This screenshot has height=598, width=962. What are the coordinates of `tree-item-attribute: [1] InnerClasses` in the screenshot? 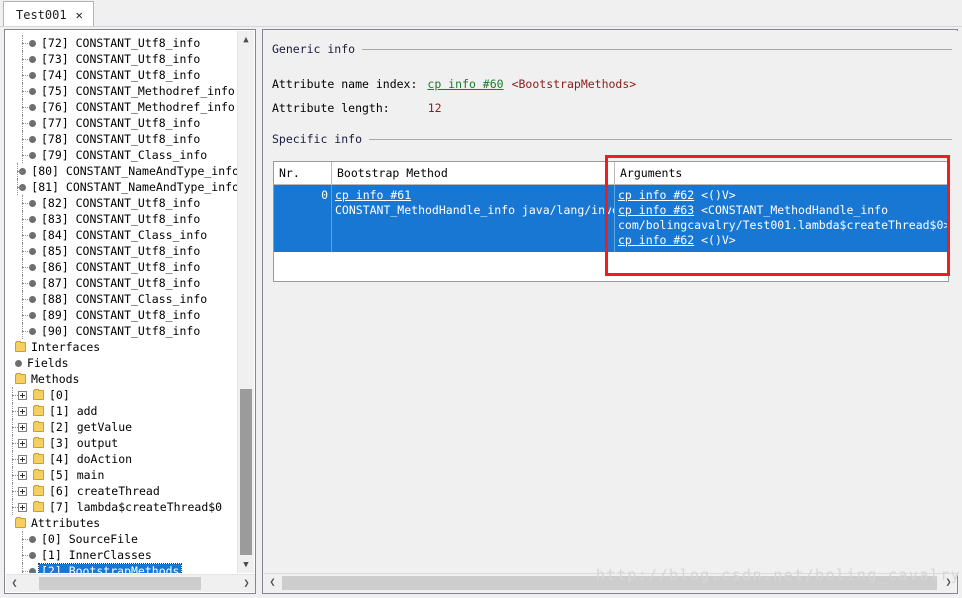 It's located at (95, 555).